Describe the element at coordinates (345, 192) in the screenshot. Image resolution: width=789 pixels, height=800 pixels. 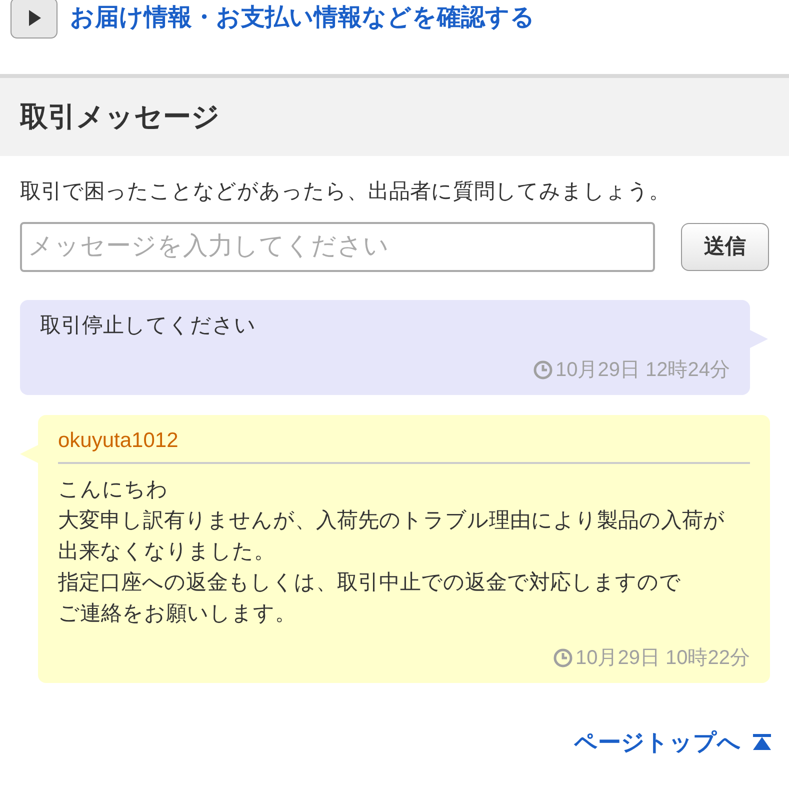
I see `description-text: 取引で困ったことなどがあったら、出品者に質問してみましょう。` at that location.